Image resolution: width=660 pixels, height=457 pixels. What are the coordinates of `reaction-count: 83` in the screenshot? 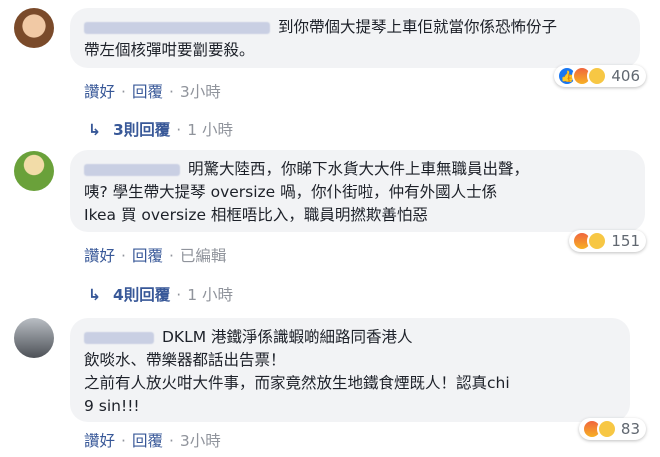 It's located at (630, 429).